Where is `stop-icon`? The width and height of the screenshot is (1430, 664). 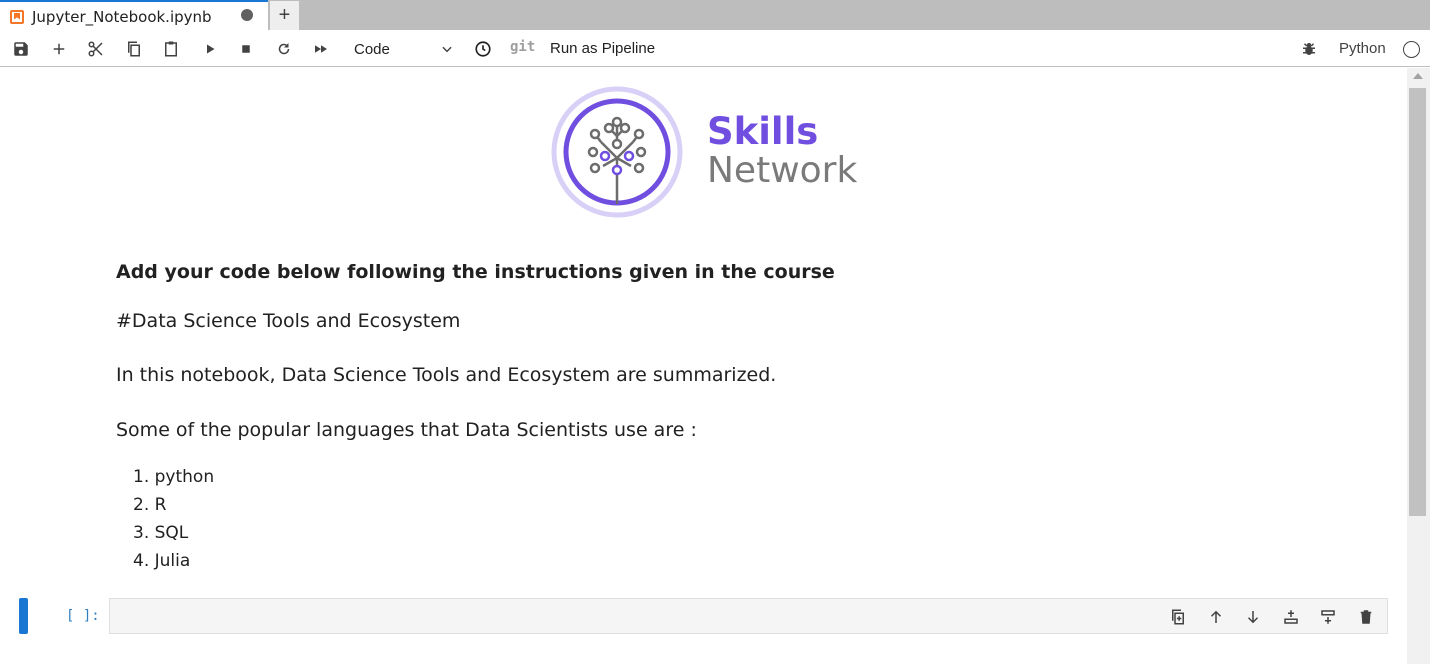 stop-icon is located at coordinates (246, 49).